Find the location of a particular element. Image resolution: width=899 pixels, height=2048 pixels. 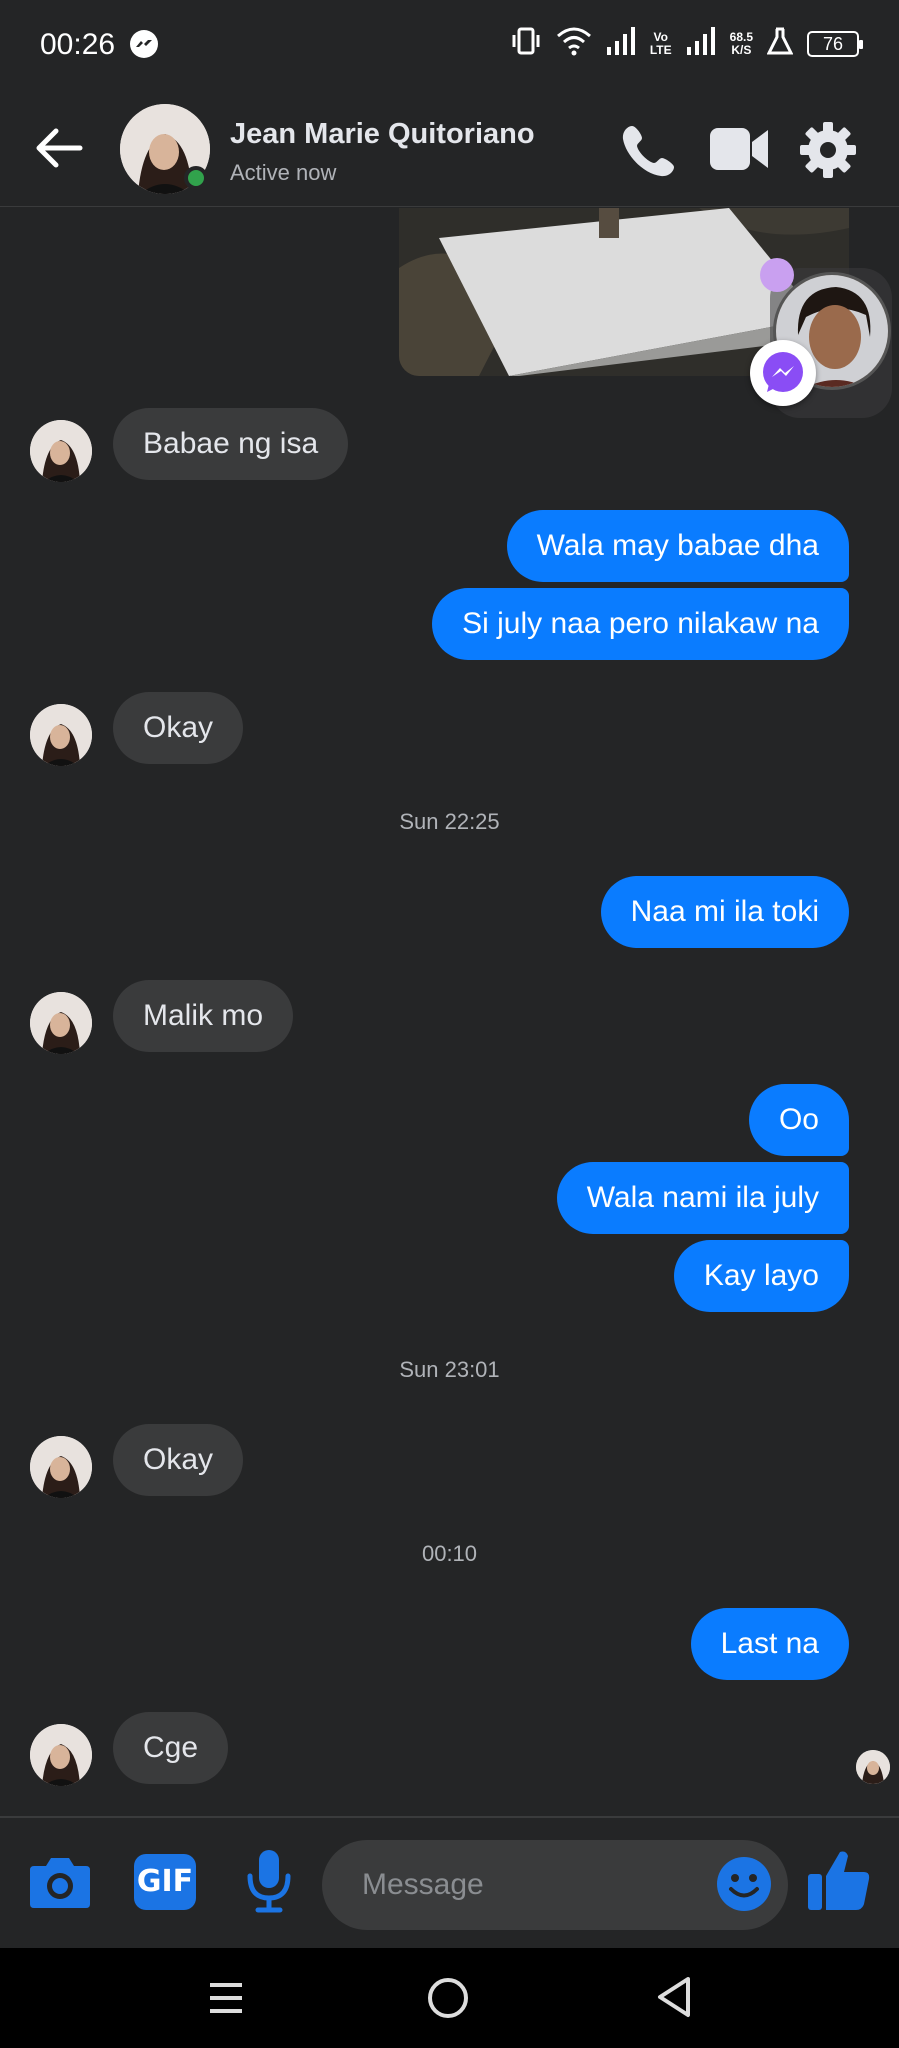

vibrate-icon is located at coordinates (526, 43).